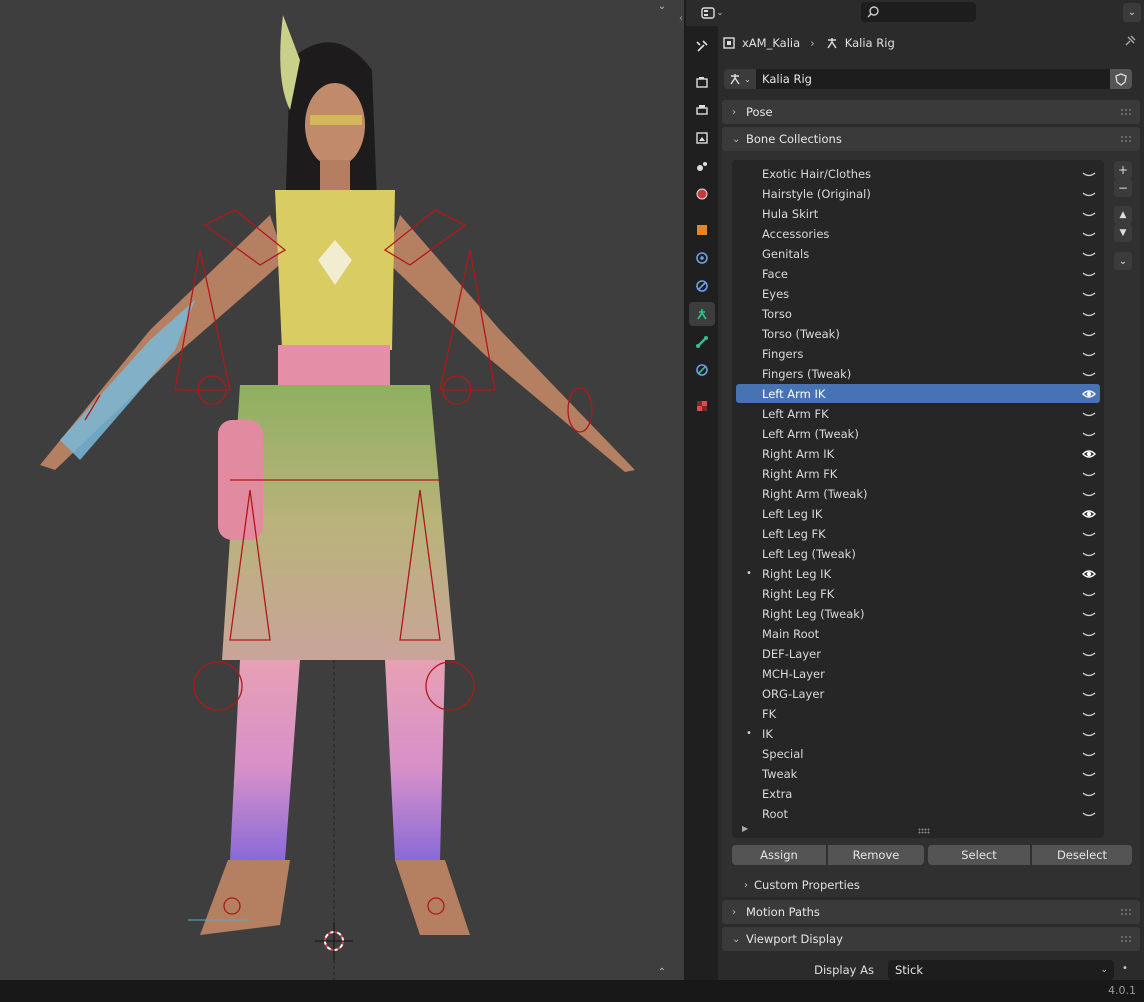 This screenshot has width=1144, height=1002. Describe the element at coordinates (918, 493) in the screenshot. I see `bone-collection-row: Right Arm (Tweak)` at that location.